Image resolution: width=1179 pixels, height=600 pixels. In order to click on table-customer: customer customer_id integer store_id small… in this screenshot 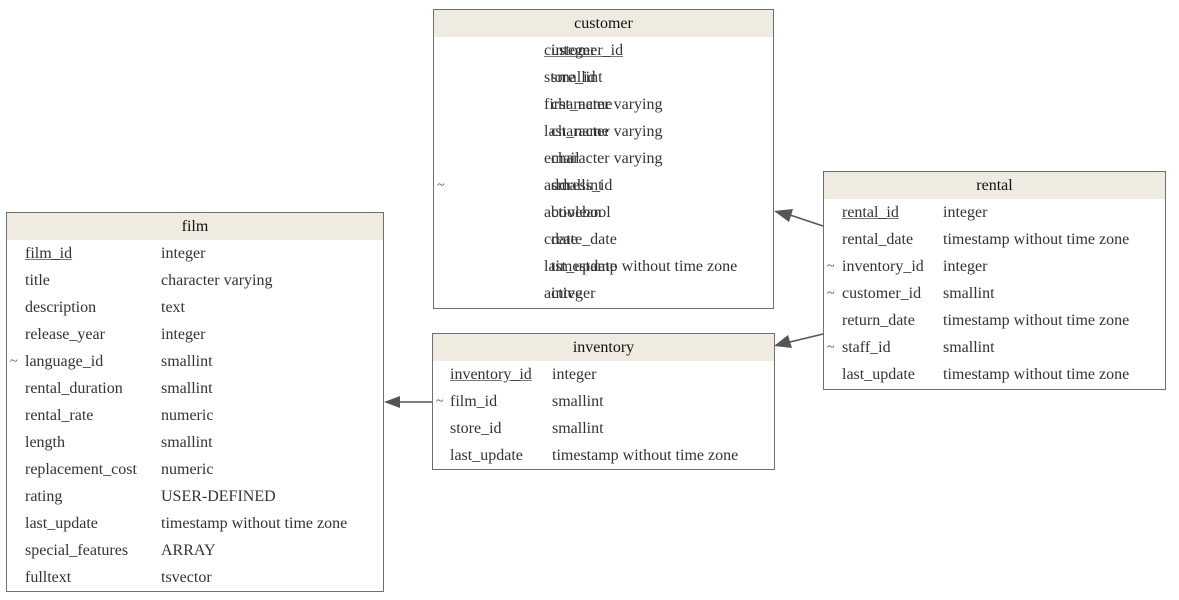, I will do `click(603, 159)`.